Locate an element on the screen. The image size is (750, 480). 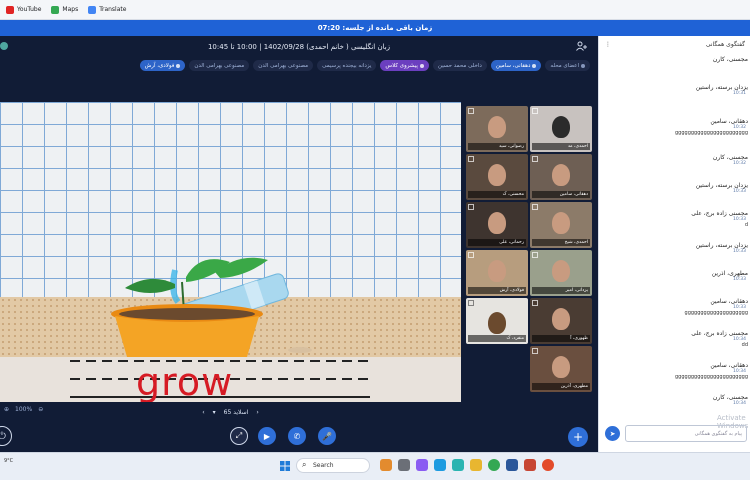
zoom-controls: ⊕ 100% ⊖ is located at coordinates (23, 409).